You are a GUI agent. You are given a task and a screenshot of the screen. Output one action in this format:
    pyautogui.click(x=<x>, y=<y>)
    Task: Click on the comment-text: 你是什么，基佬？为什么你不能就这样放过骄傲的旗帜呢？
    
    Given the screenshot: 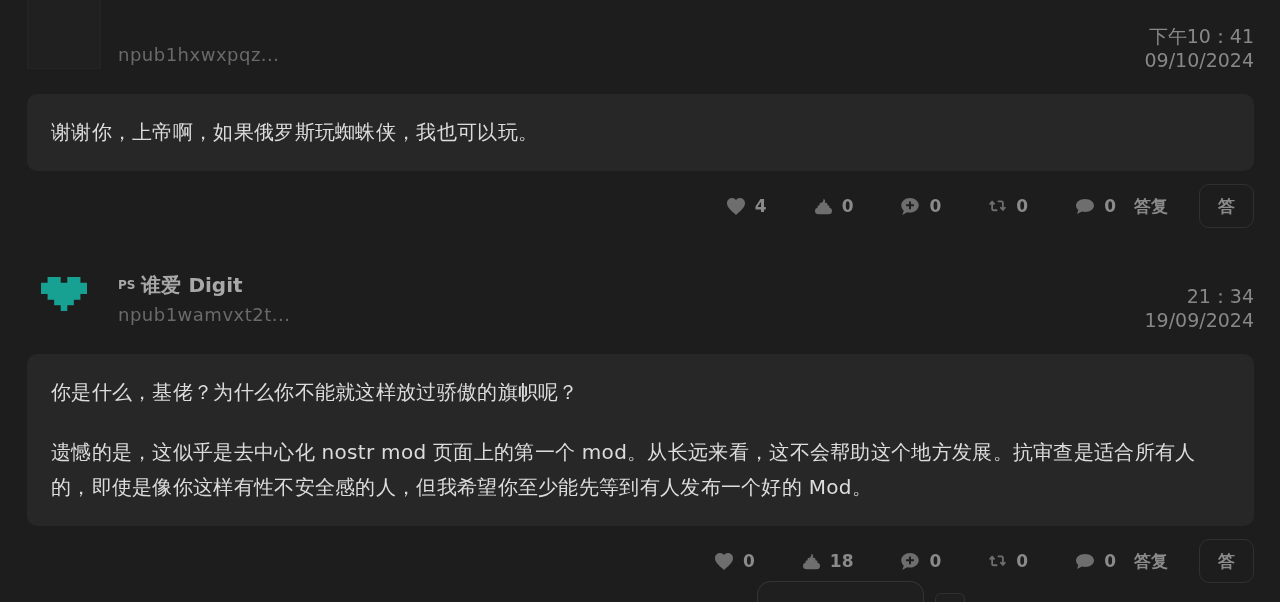 What is the action you would take?
    pyautogui.click(x=315, y=392)
    